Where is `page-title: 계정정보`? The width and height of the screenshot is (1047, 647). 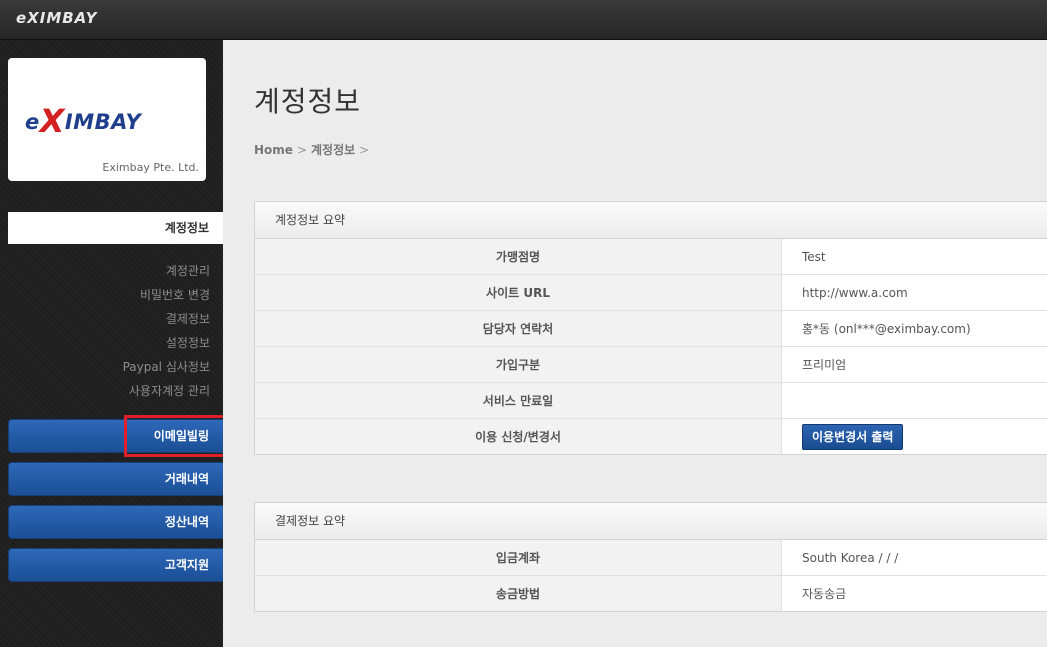
page-title: 계정정보 is located at coordinates (308, 101).